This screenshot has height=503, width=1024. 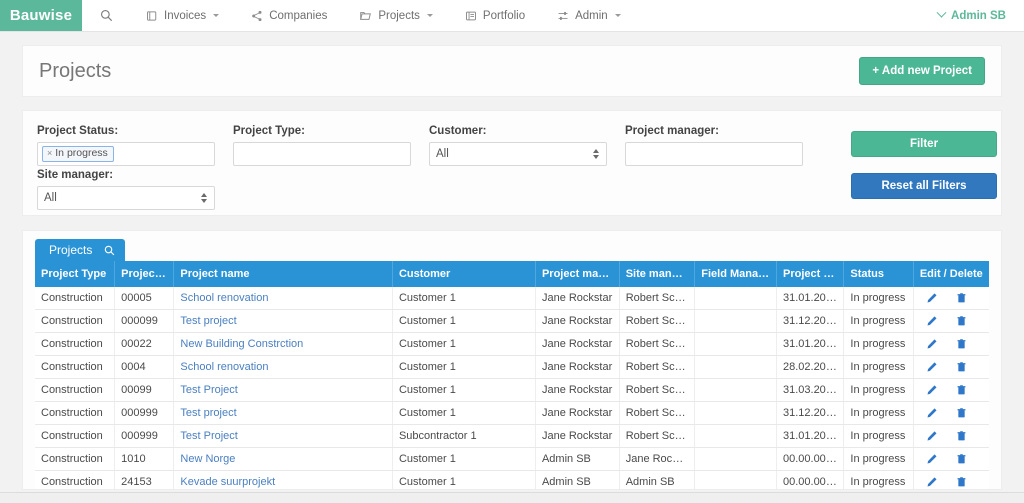 What do you see at coordinates (109, 250) in the screenshot?
I see `search-icon` at bounding box center [109, 250].